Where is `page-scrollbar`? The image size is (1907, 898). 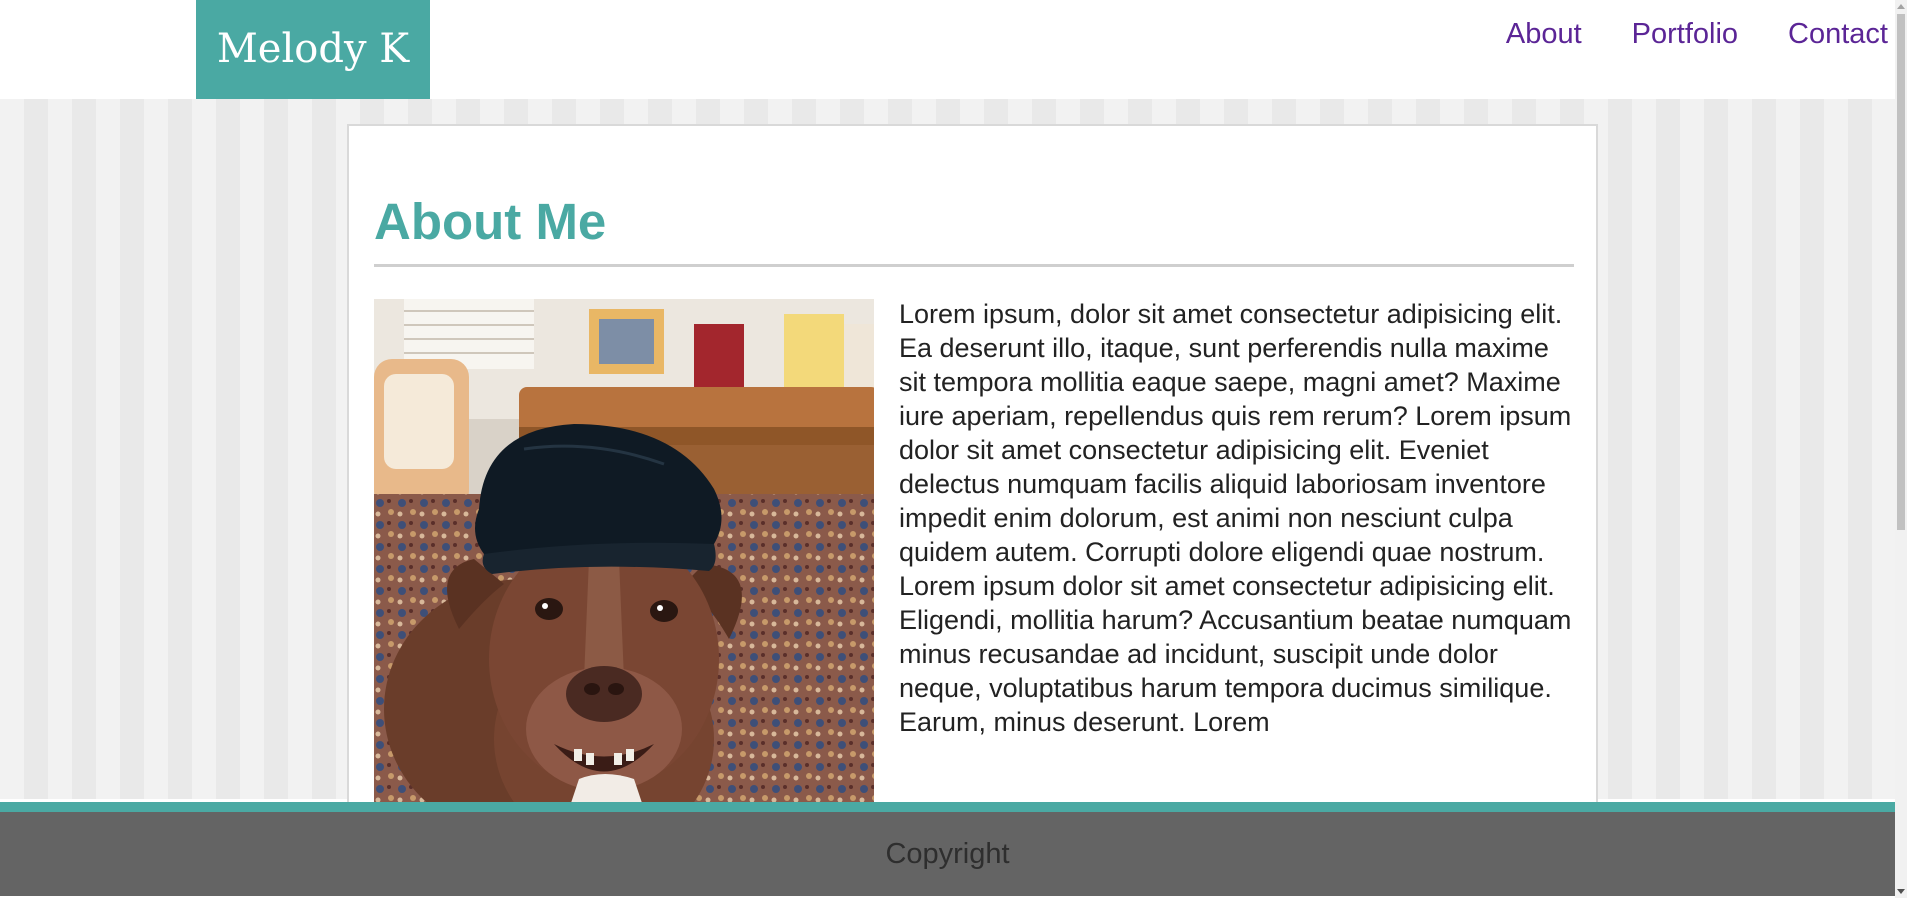 page-scrollbar is located at coordinates (1901, 449).